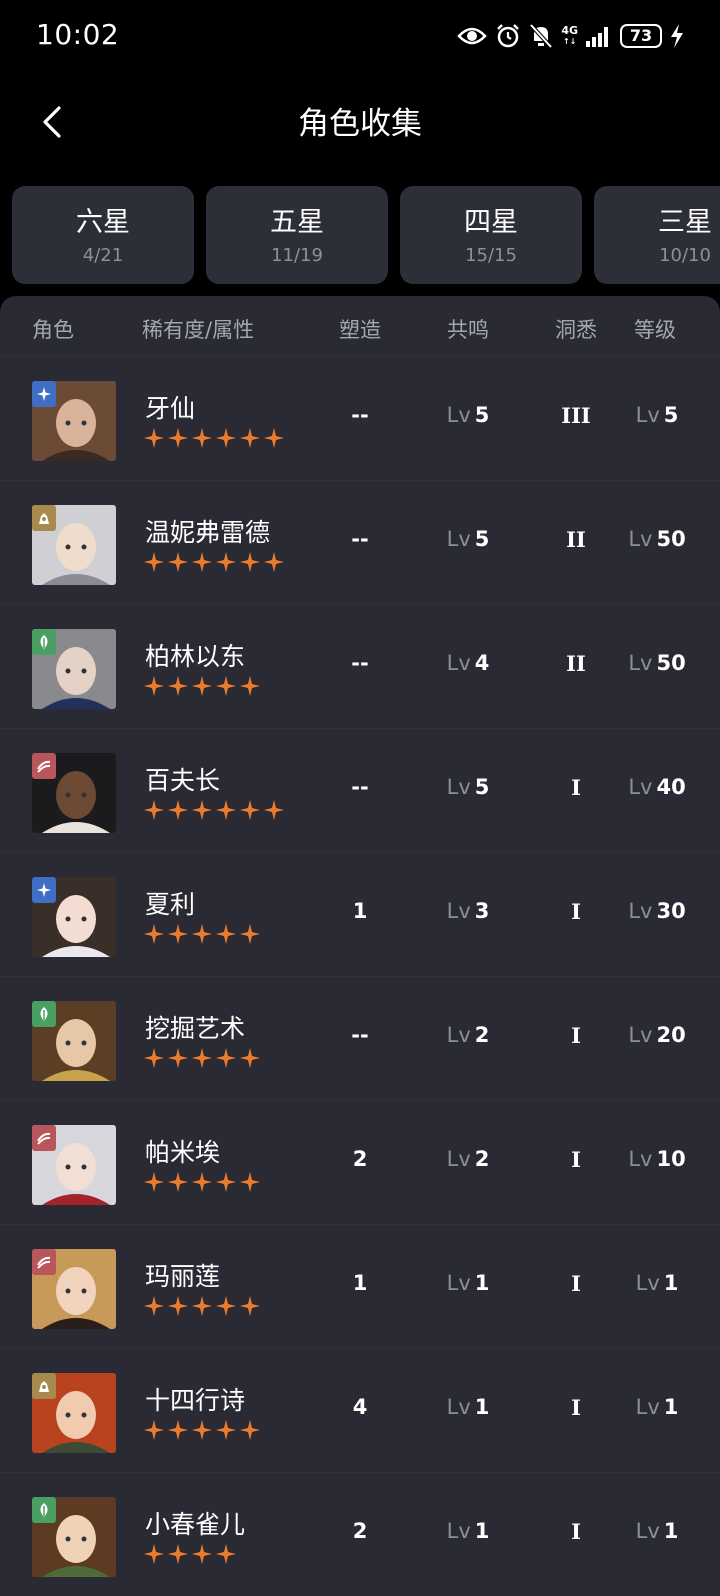  What do you see at coordinates (656, 1159) in the screenshot?
I see `level-cell: Lv 10` at bounding box center [656, 1159].